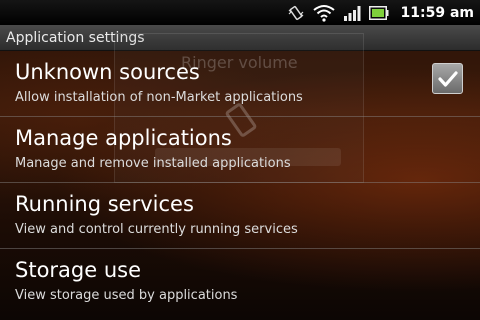 Image resolution: width=480 pixels, height=320 pixels. What do you see at coordinates (352, 12) in the screenshot?
I see `signal-icon` at bounding box center [352, 12].